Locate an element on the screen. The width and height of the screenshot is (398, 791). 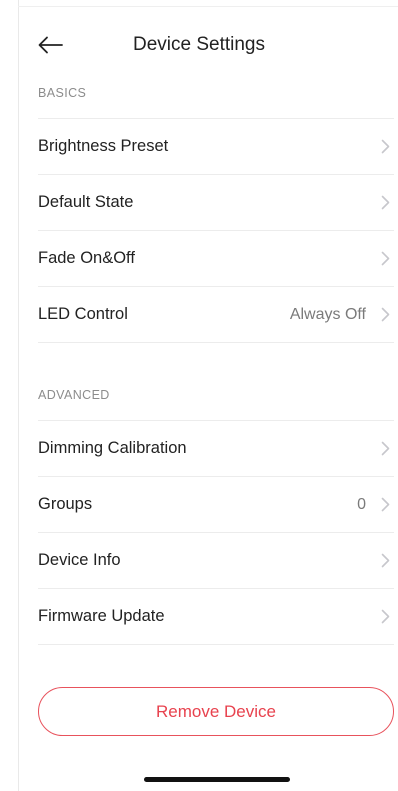
row-label: LED Control is located at coordinates (83, 314).